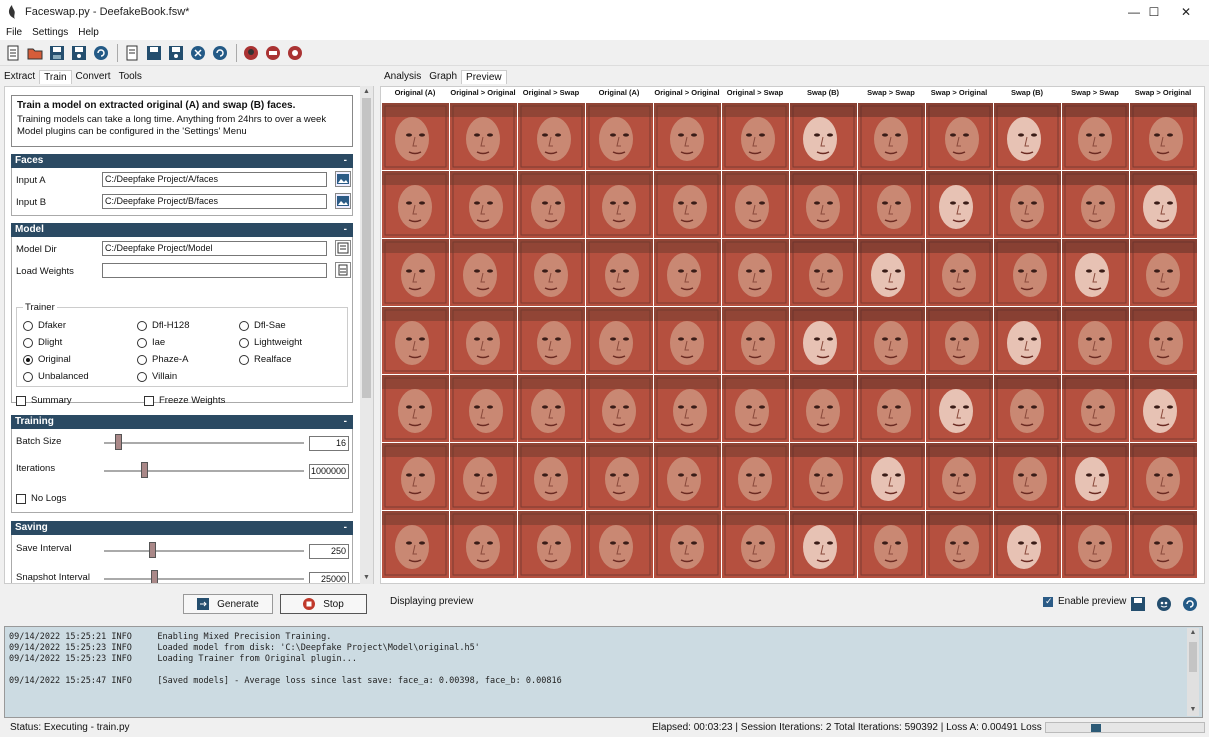 The image size is (1209, 737). Describe the element at coordinates (1186, 12) in the screenshot. I see `close-button: ✕` at that location.